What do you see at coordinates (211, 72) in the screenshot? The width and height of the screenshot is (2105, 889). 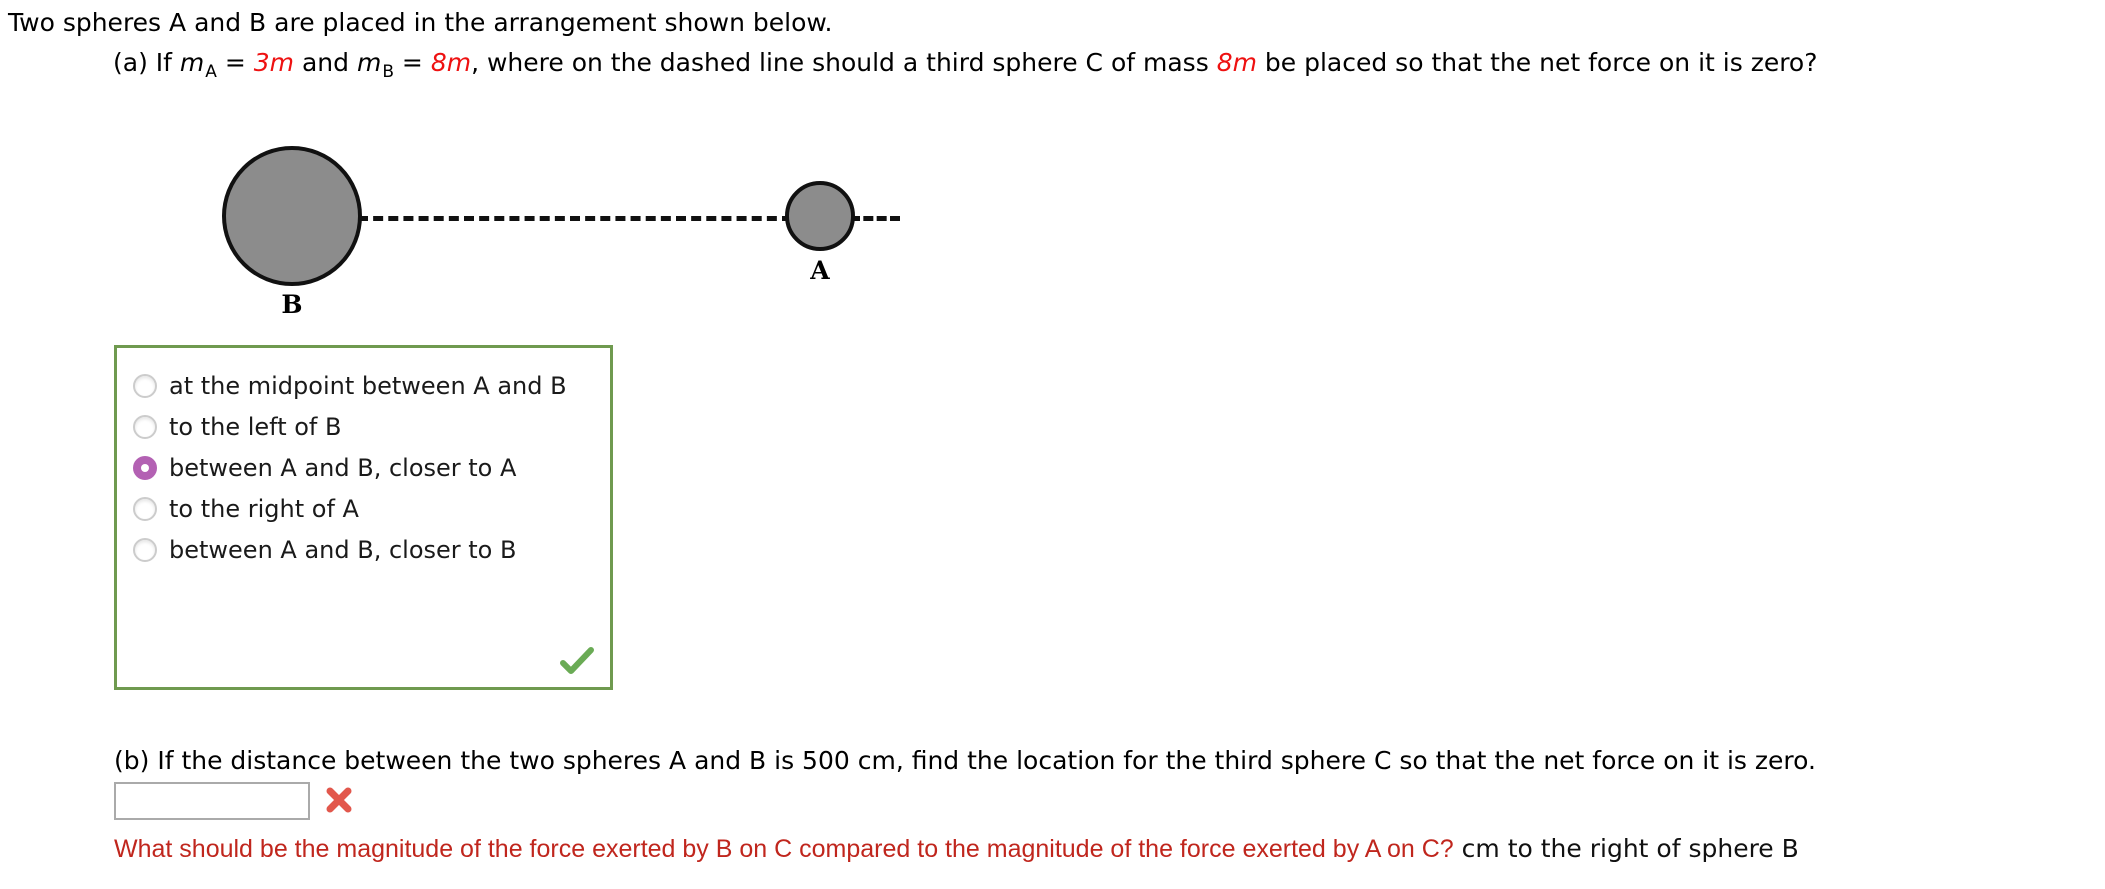 I see `mass-a-subscript: A` at bounding box center [211, 72].